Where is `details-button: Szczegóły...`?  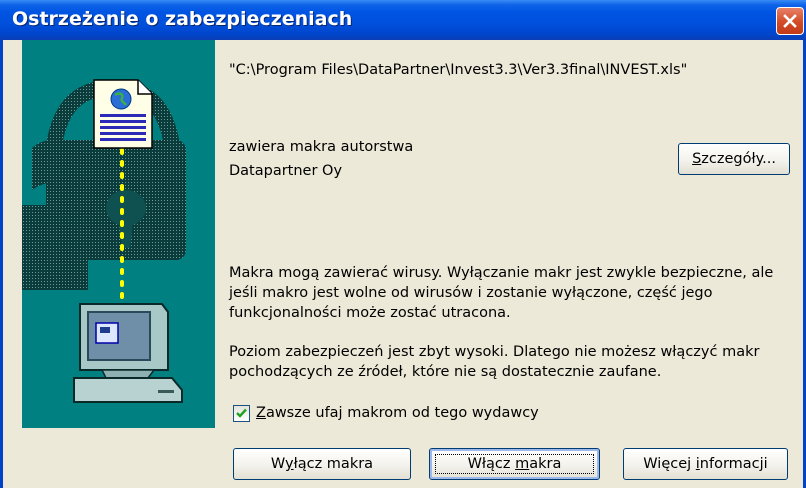 details-button: Szczegóły... is located at coordinates (734, 159).